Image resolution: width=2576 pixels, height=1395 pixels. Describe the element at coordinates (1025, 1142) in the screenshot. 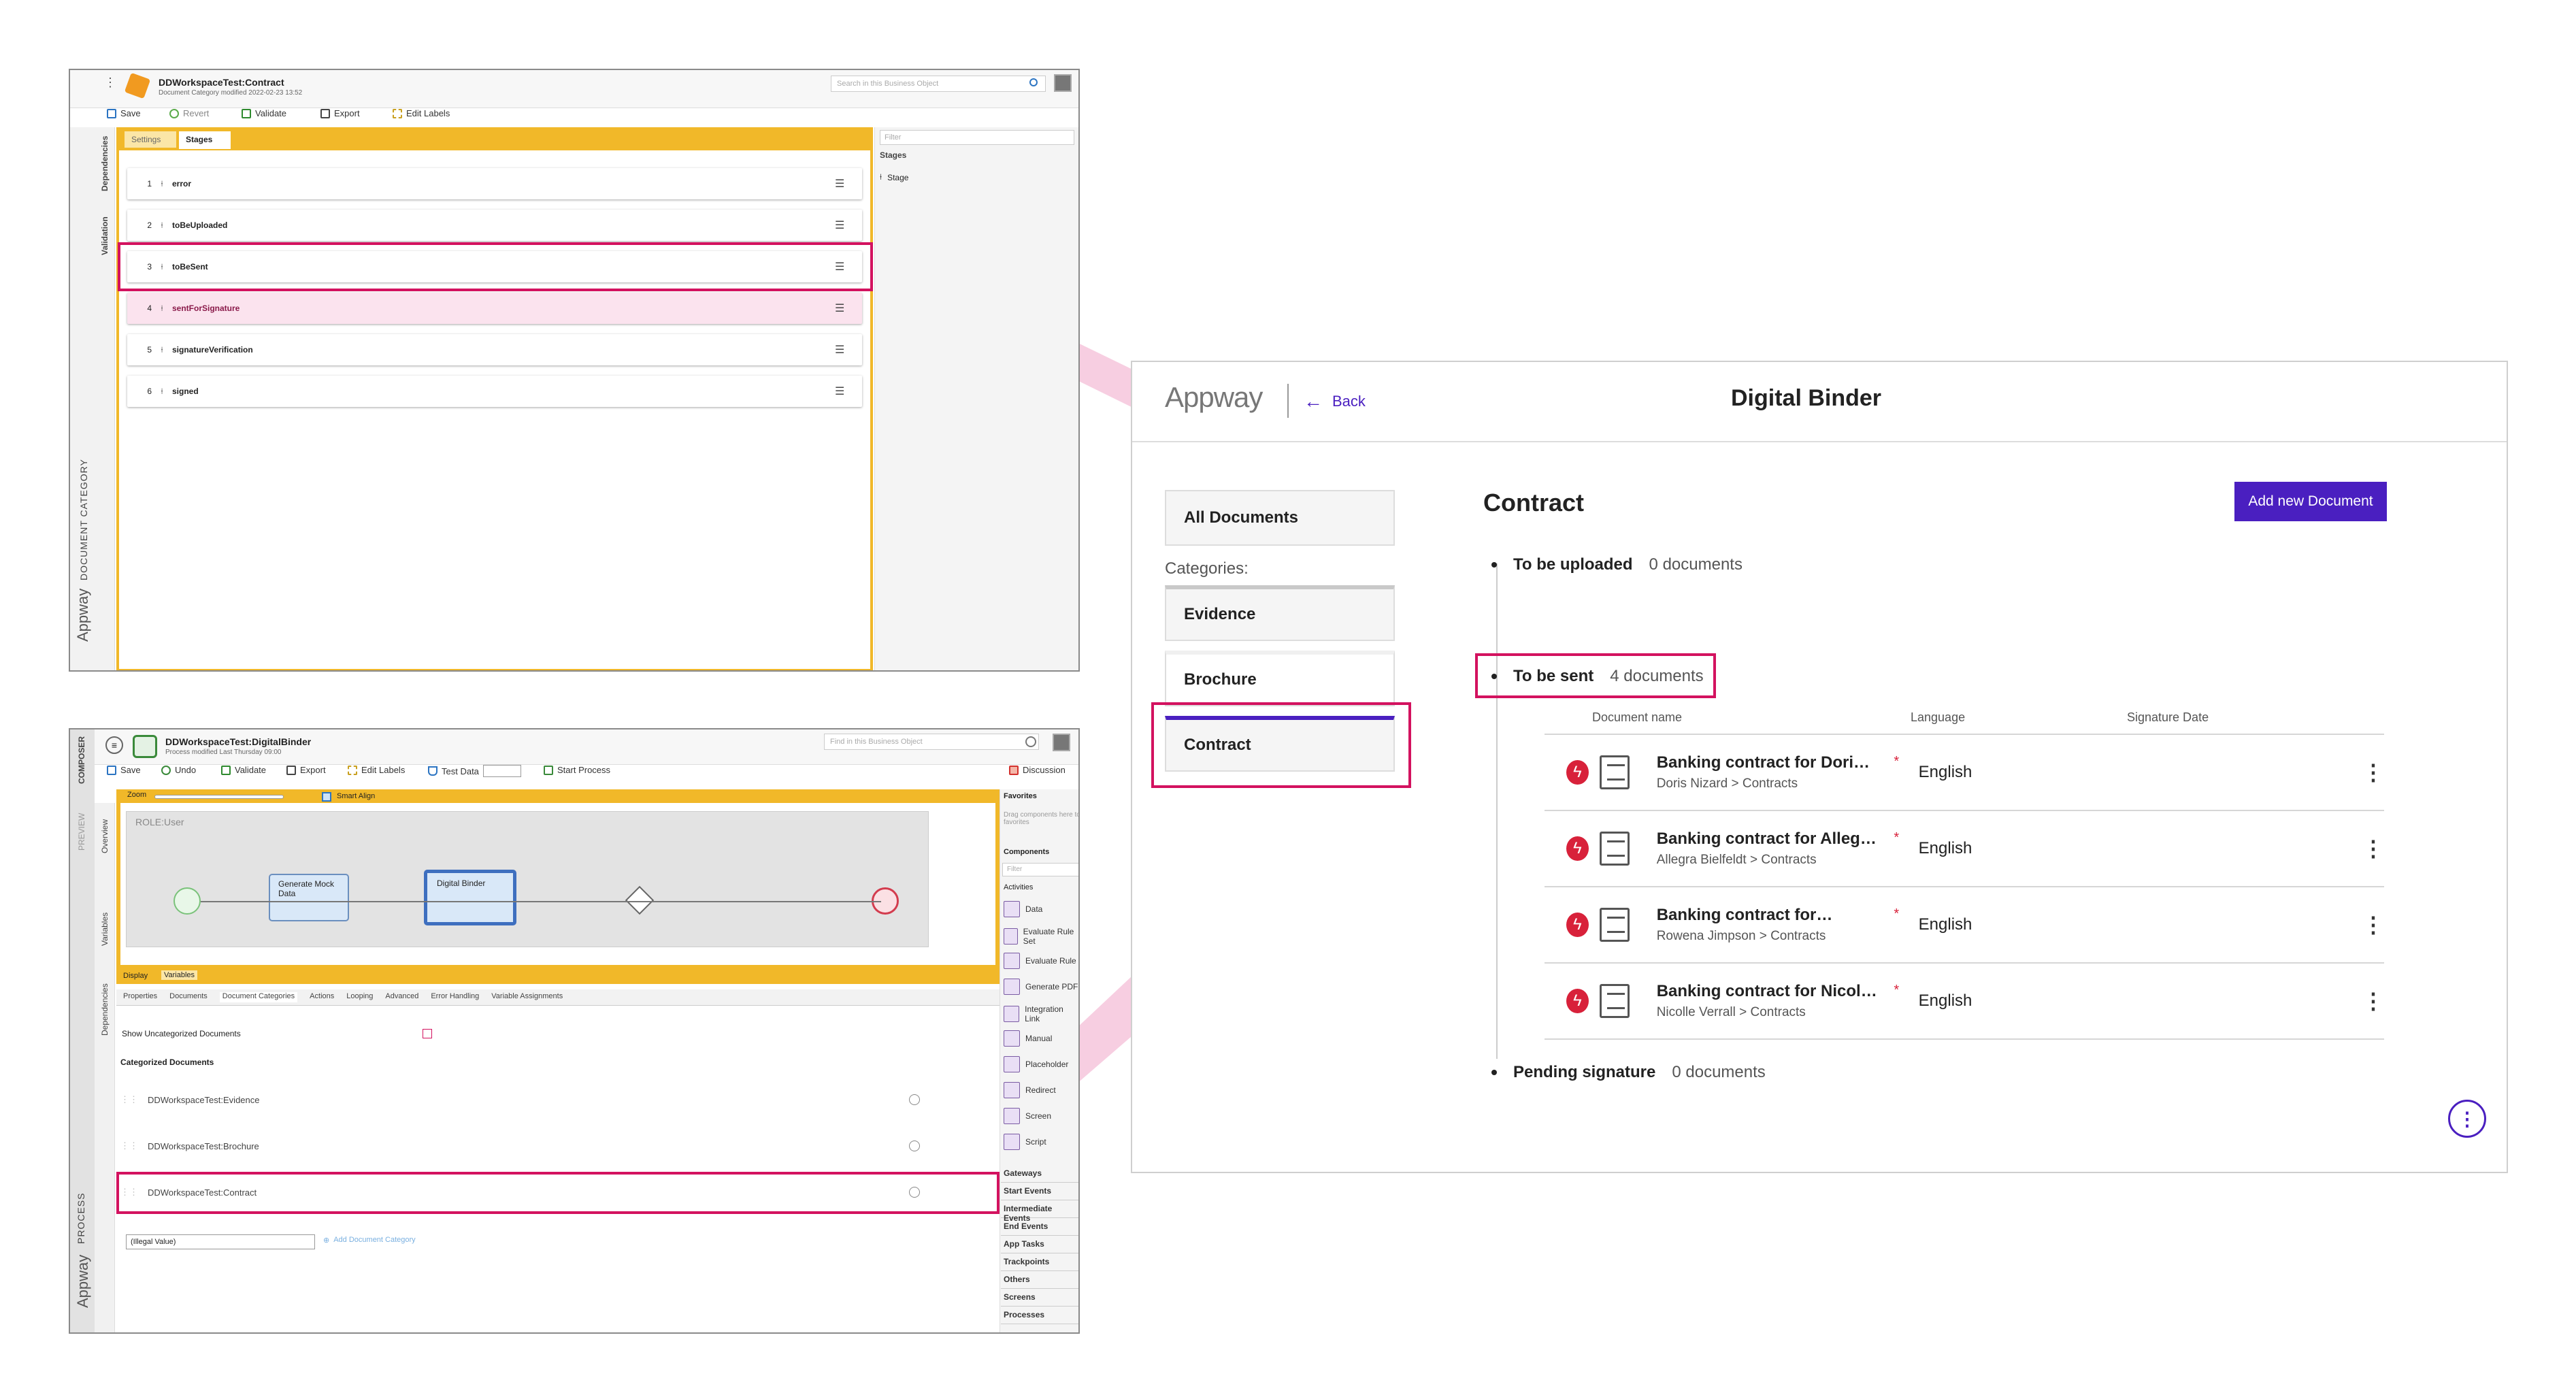

I see `component-item: Script` at that location.